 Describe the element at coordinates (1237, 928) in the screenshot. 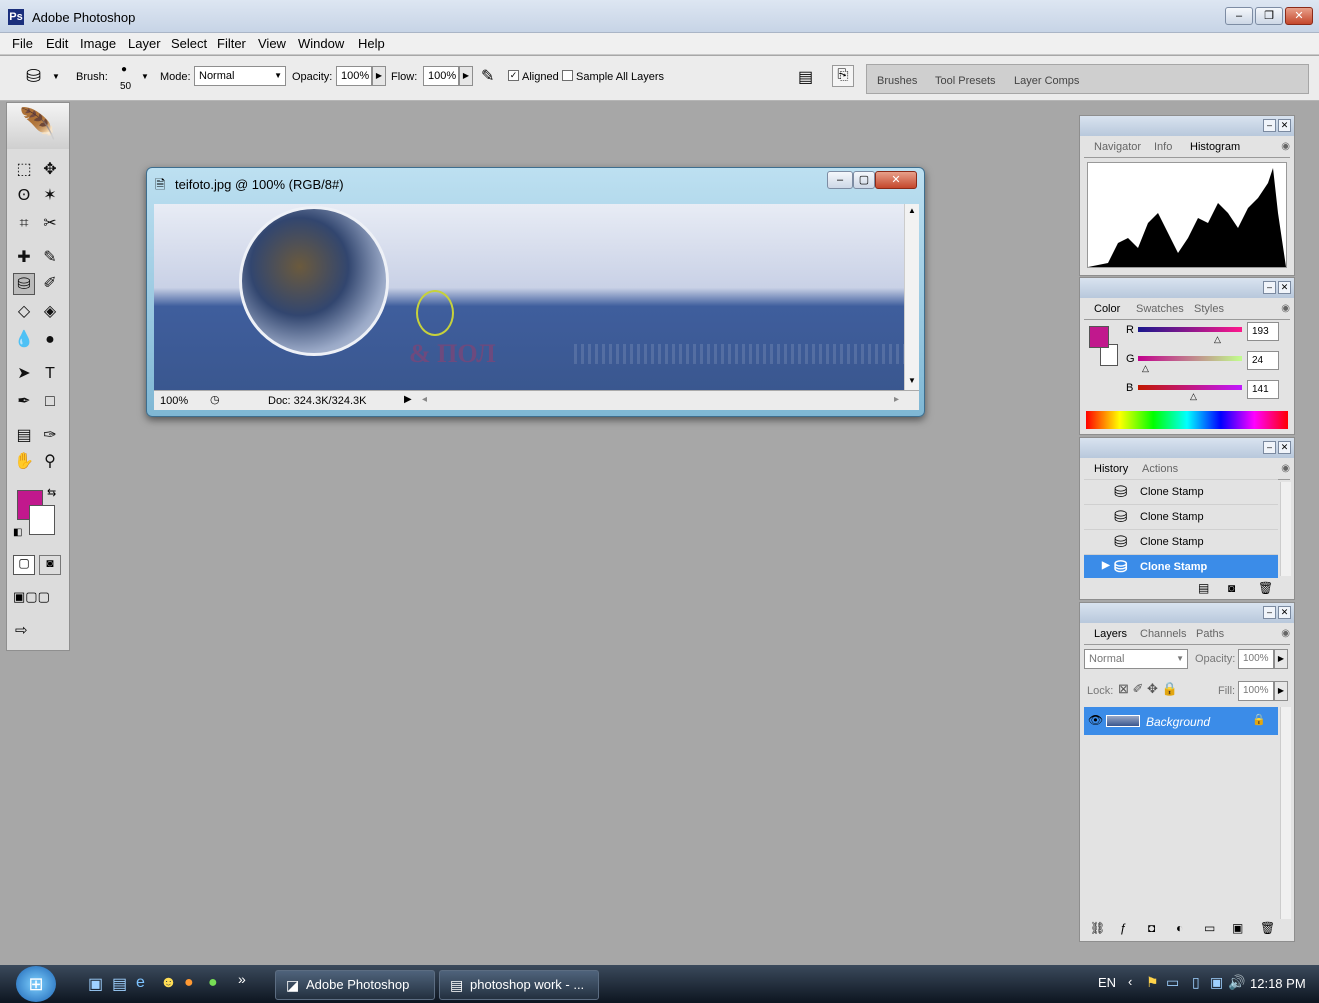

I see `new-layer-icon: ▣` at that location.